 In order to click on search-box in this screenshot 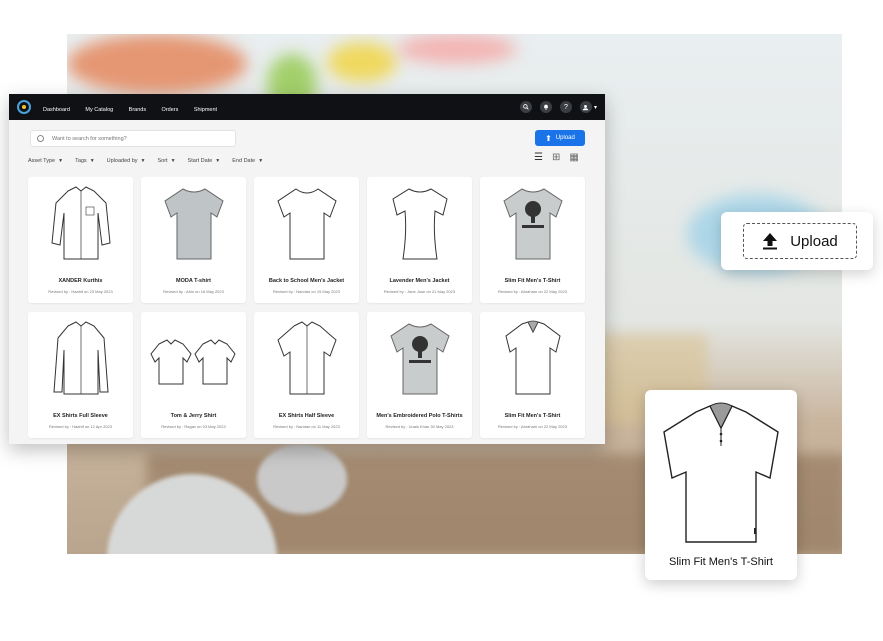, I will do `click(133, 138)`.